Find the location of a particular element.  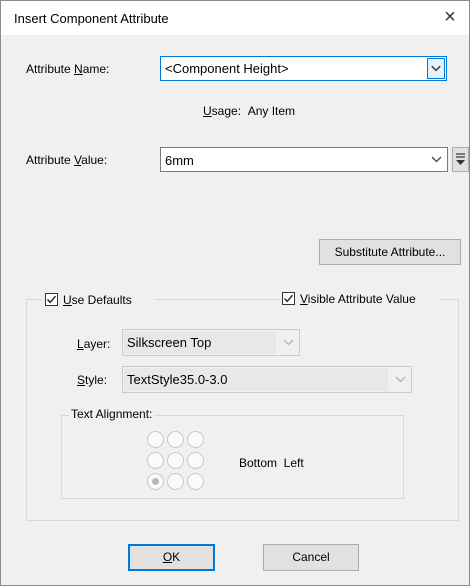

list-dropdown-icon is located at coordinates (460, 159).